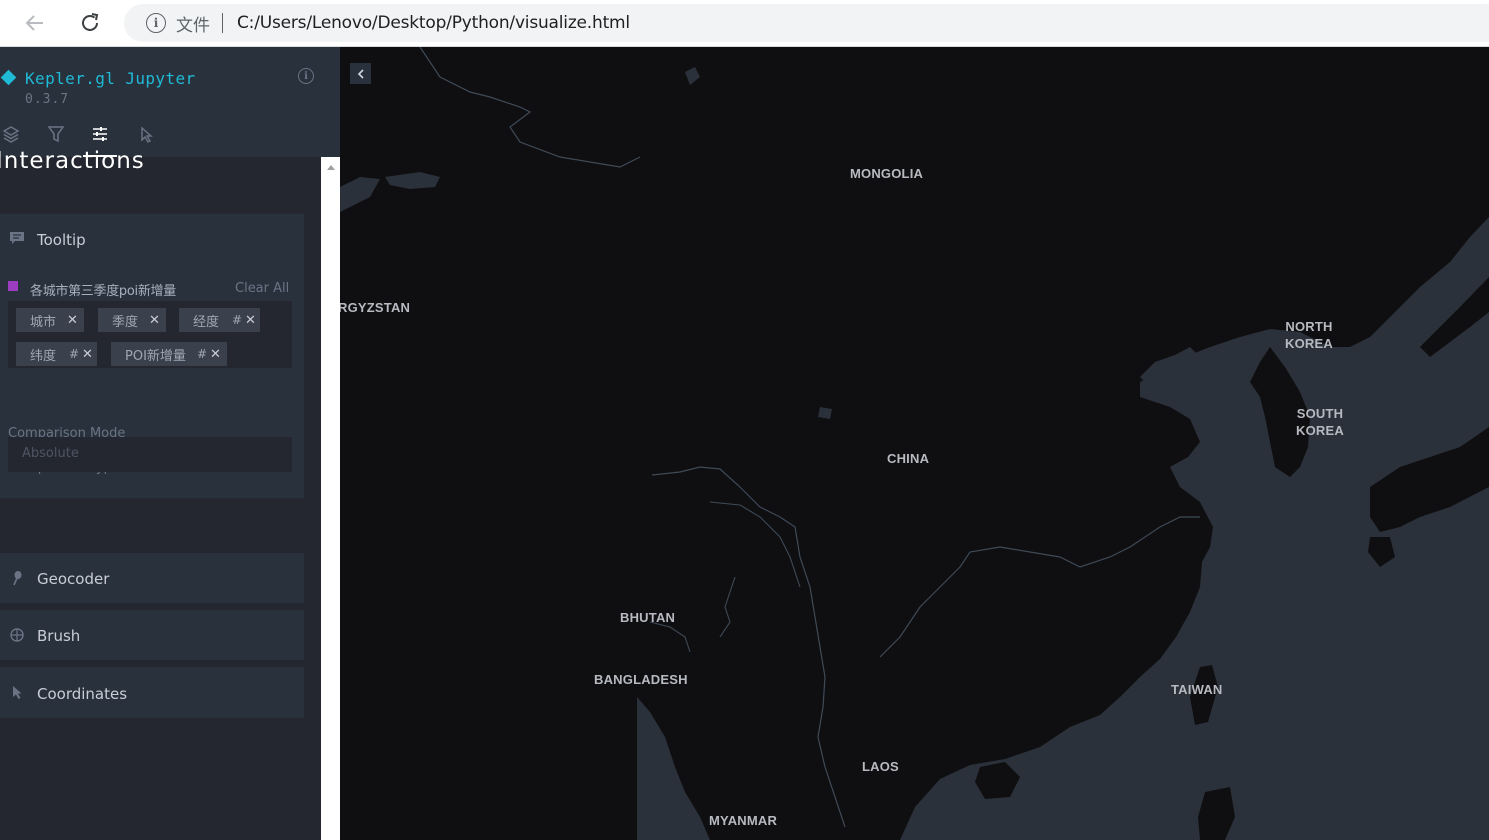 This screenshot has width=1489, height=840. I want to click on field-chip: 经度 # ✕, so click(219, 320).